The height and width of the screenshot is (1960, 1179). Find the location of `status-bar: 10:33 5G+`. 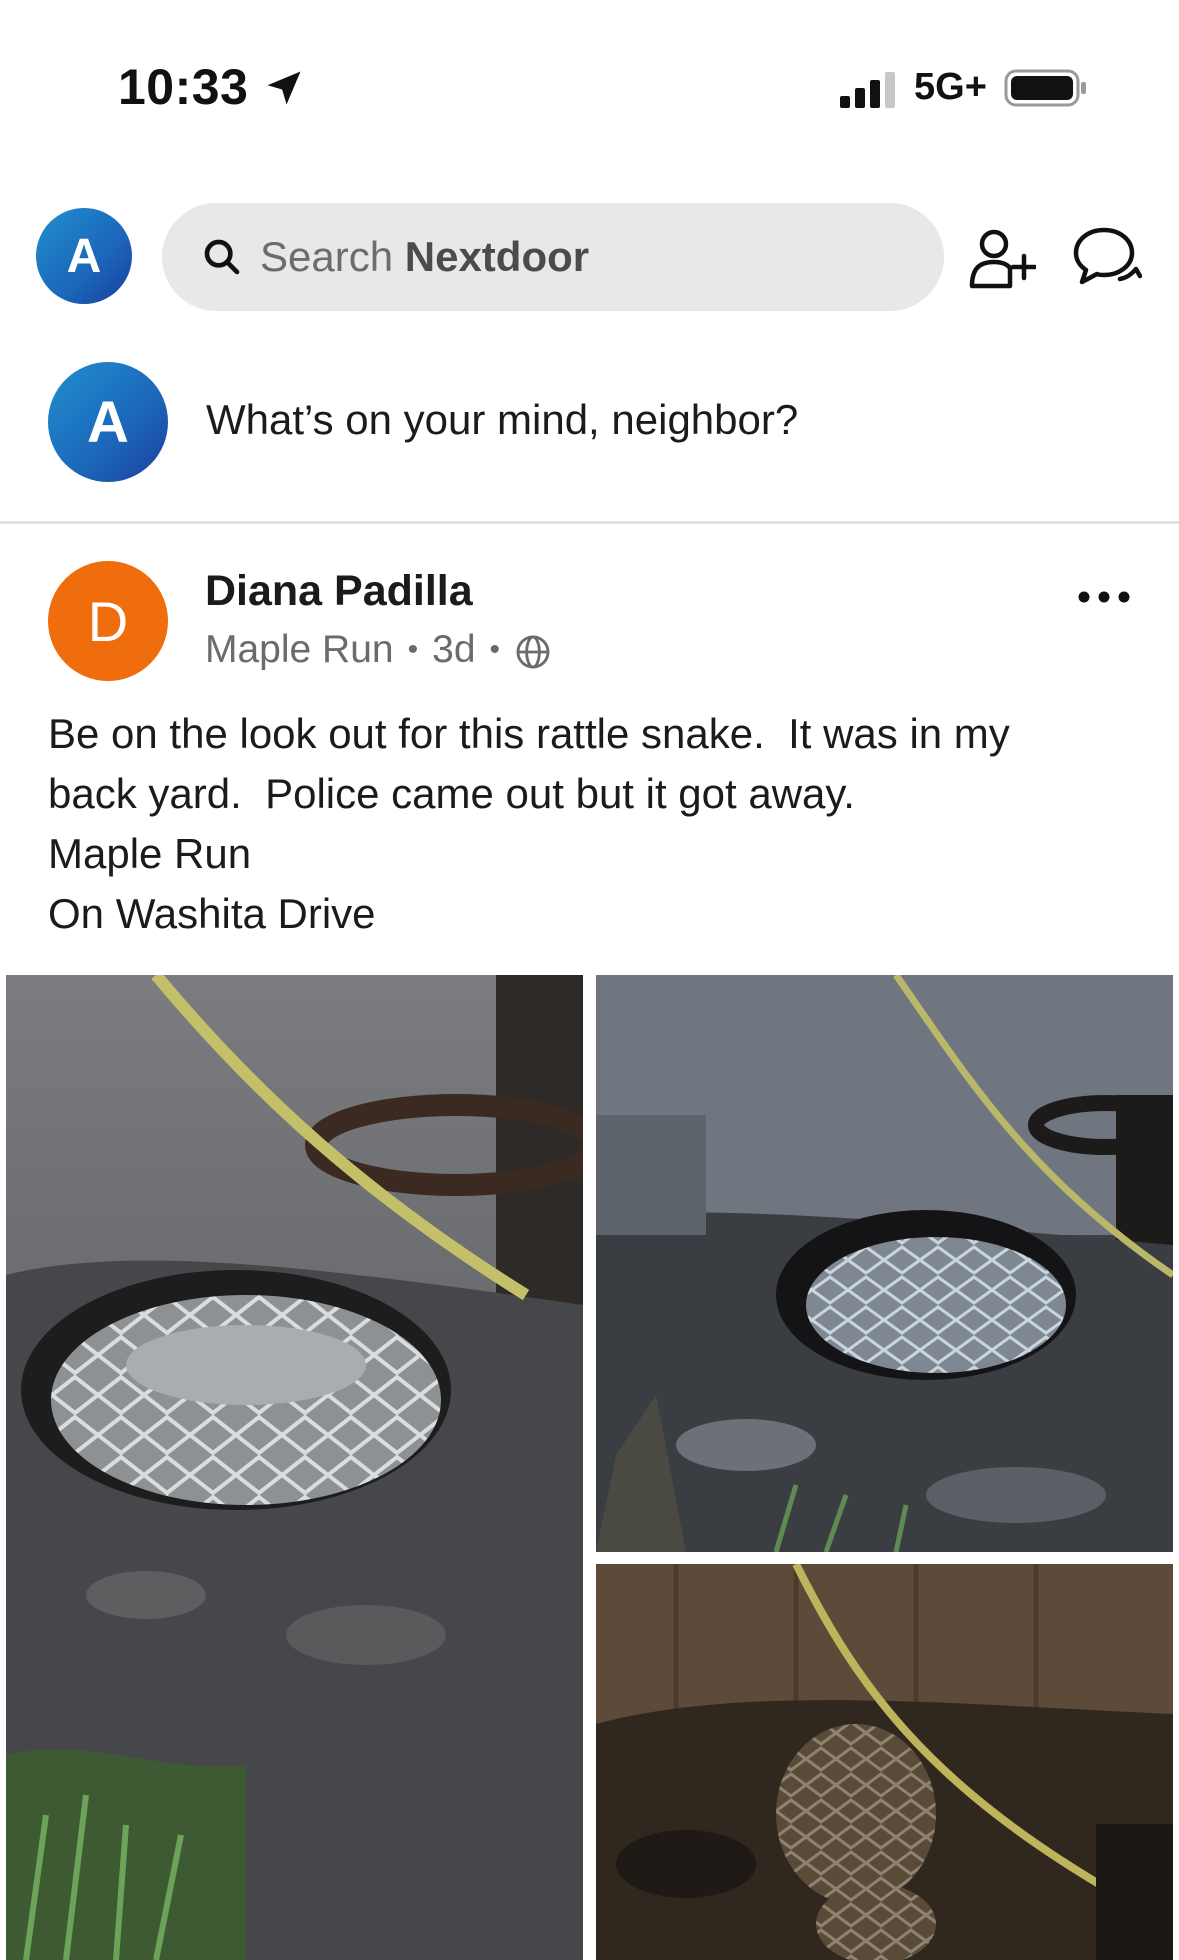

status-bar: 10:33 5G+ is located at coordinates (589, 75).